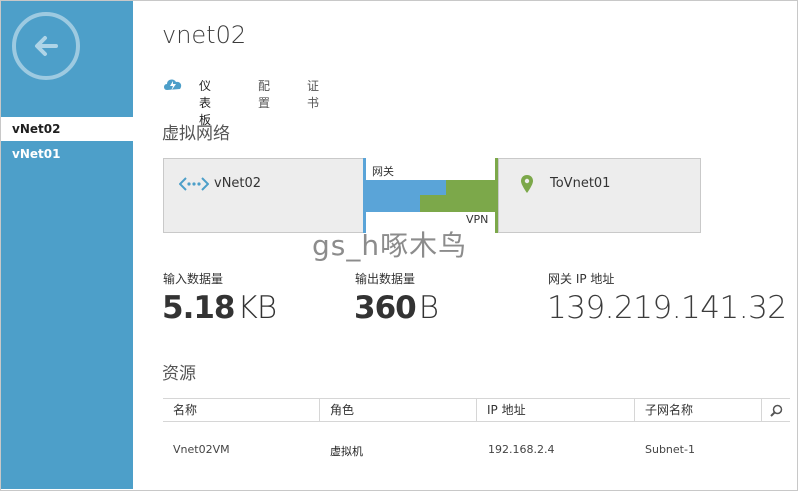 This screenshot has width=798, height=491. I want to click on vpn-traffic-bar-bottom, so click(458, 203).